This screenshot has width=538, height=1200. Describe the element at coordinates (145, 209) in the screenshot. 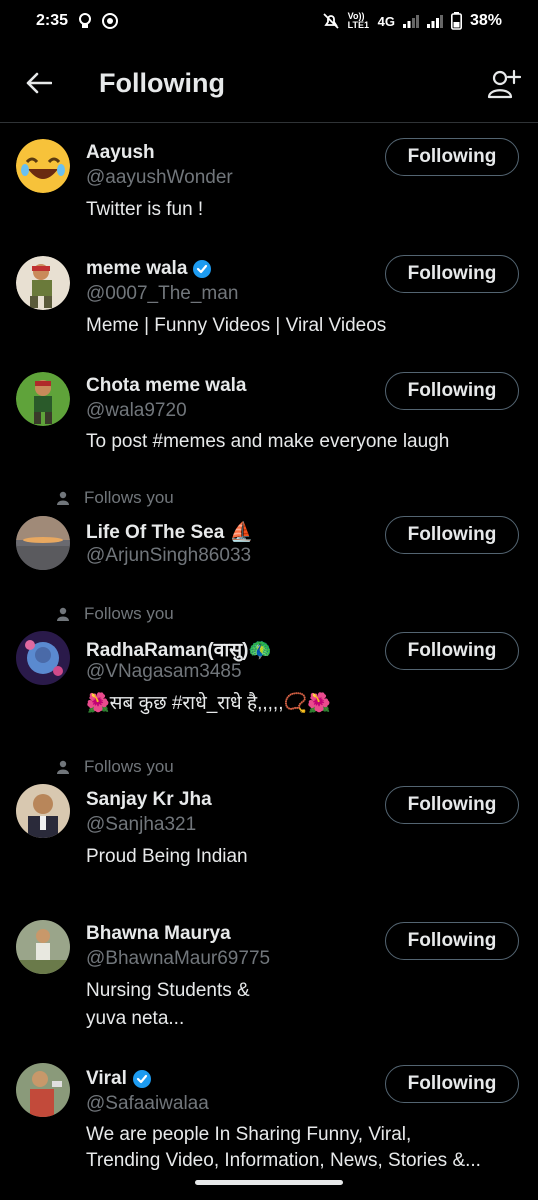

I see `user-bio: Twitter is fun !` at that location.